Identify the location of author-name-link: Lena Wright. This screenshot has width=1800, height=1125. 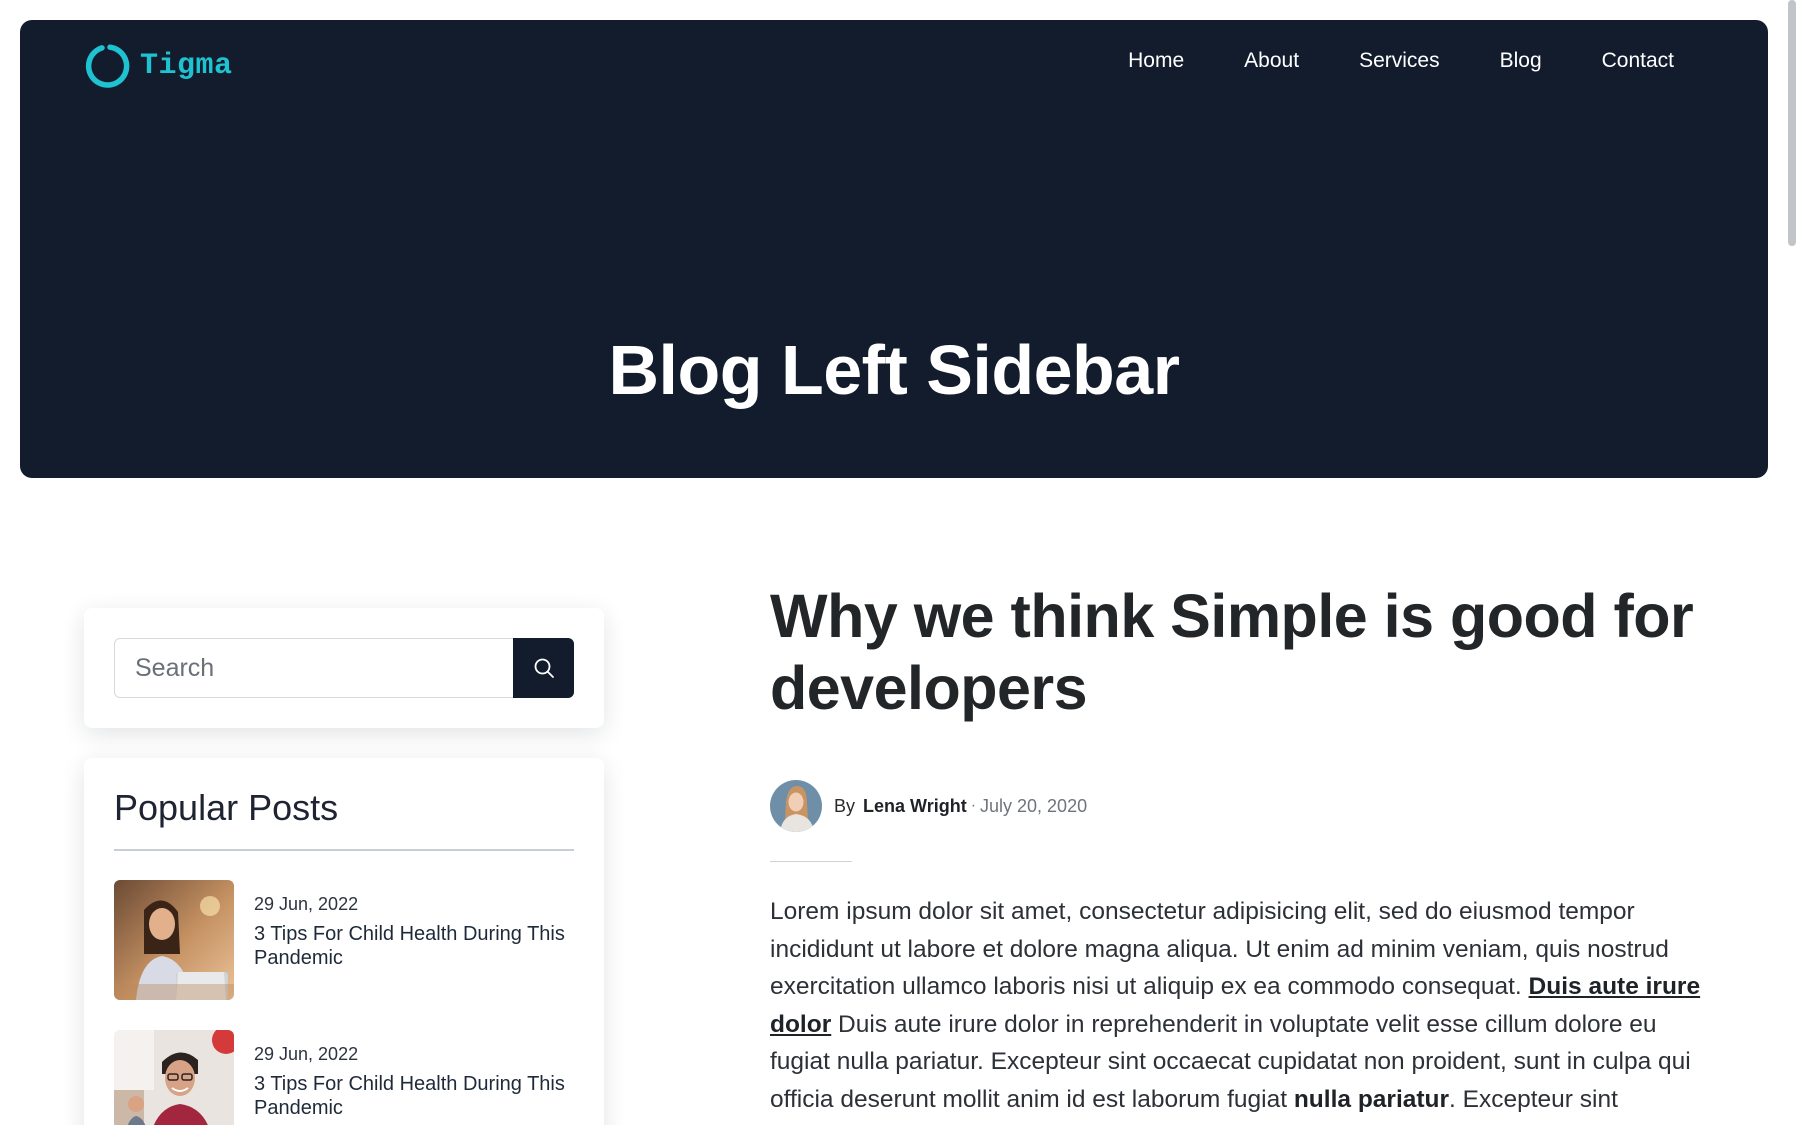
(915, 806).